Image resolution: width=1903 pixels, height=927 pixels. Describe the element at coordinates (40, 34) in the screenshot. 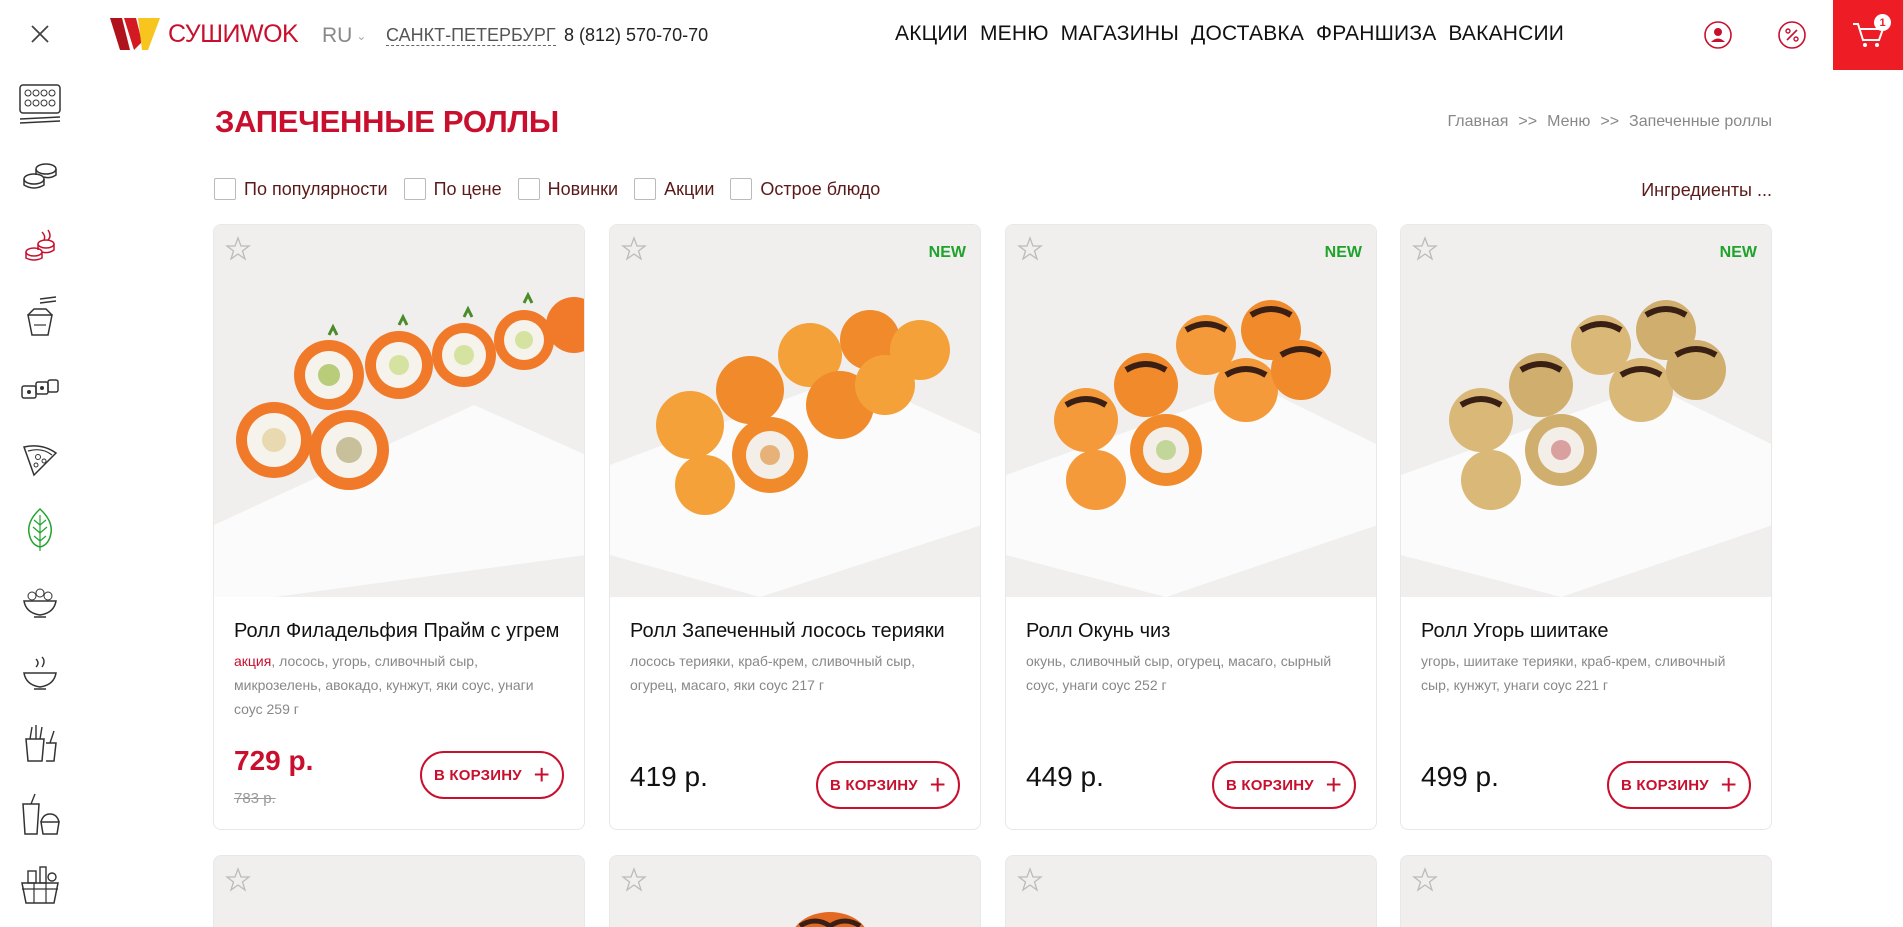

I see `close-icon` at that location.